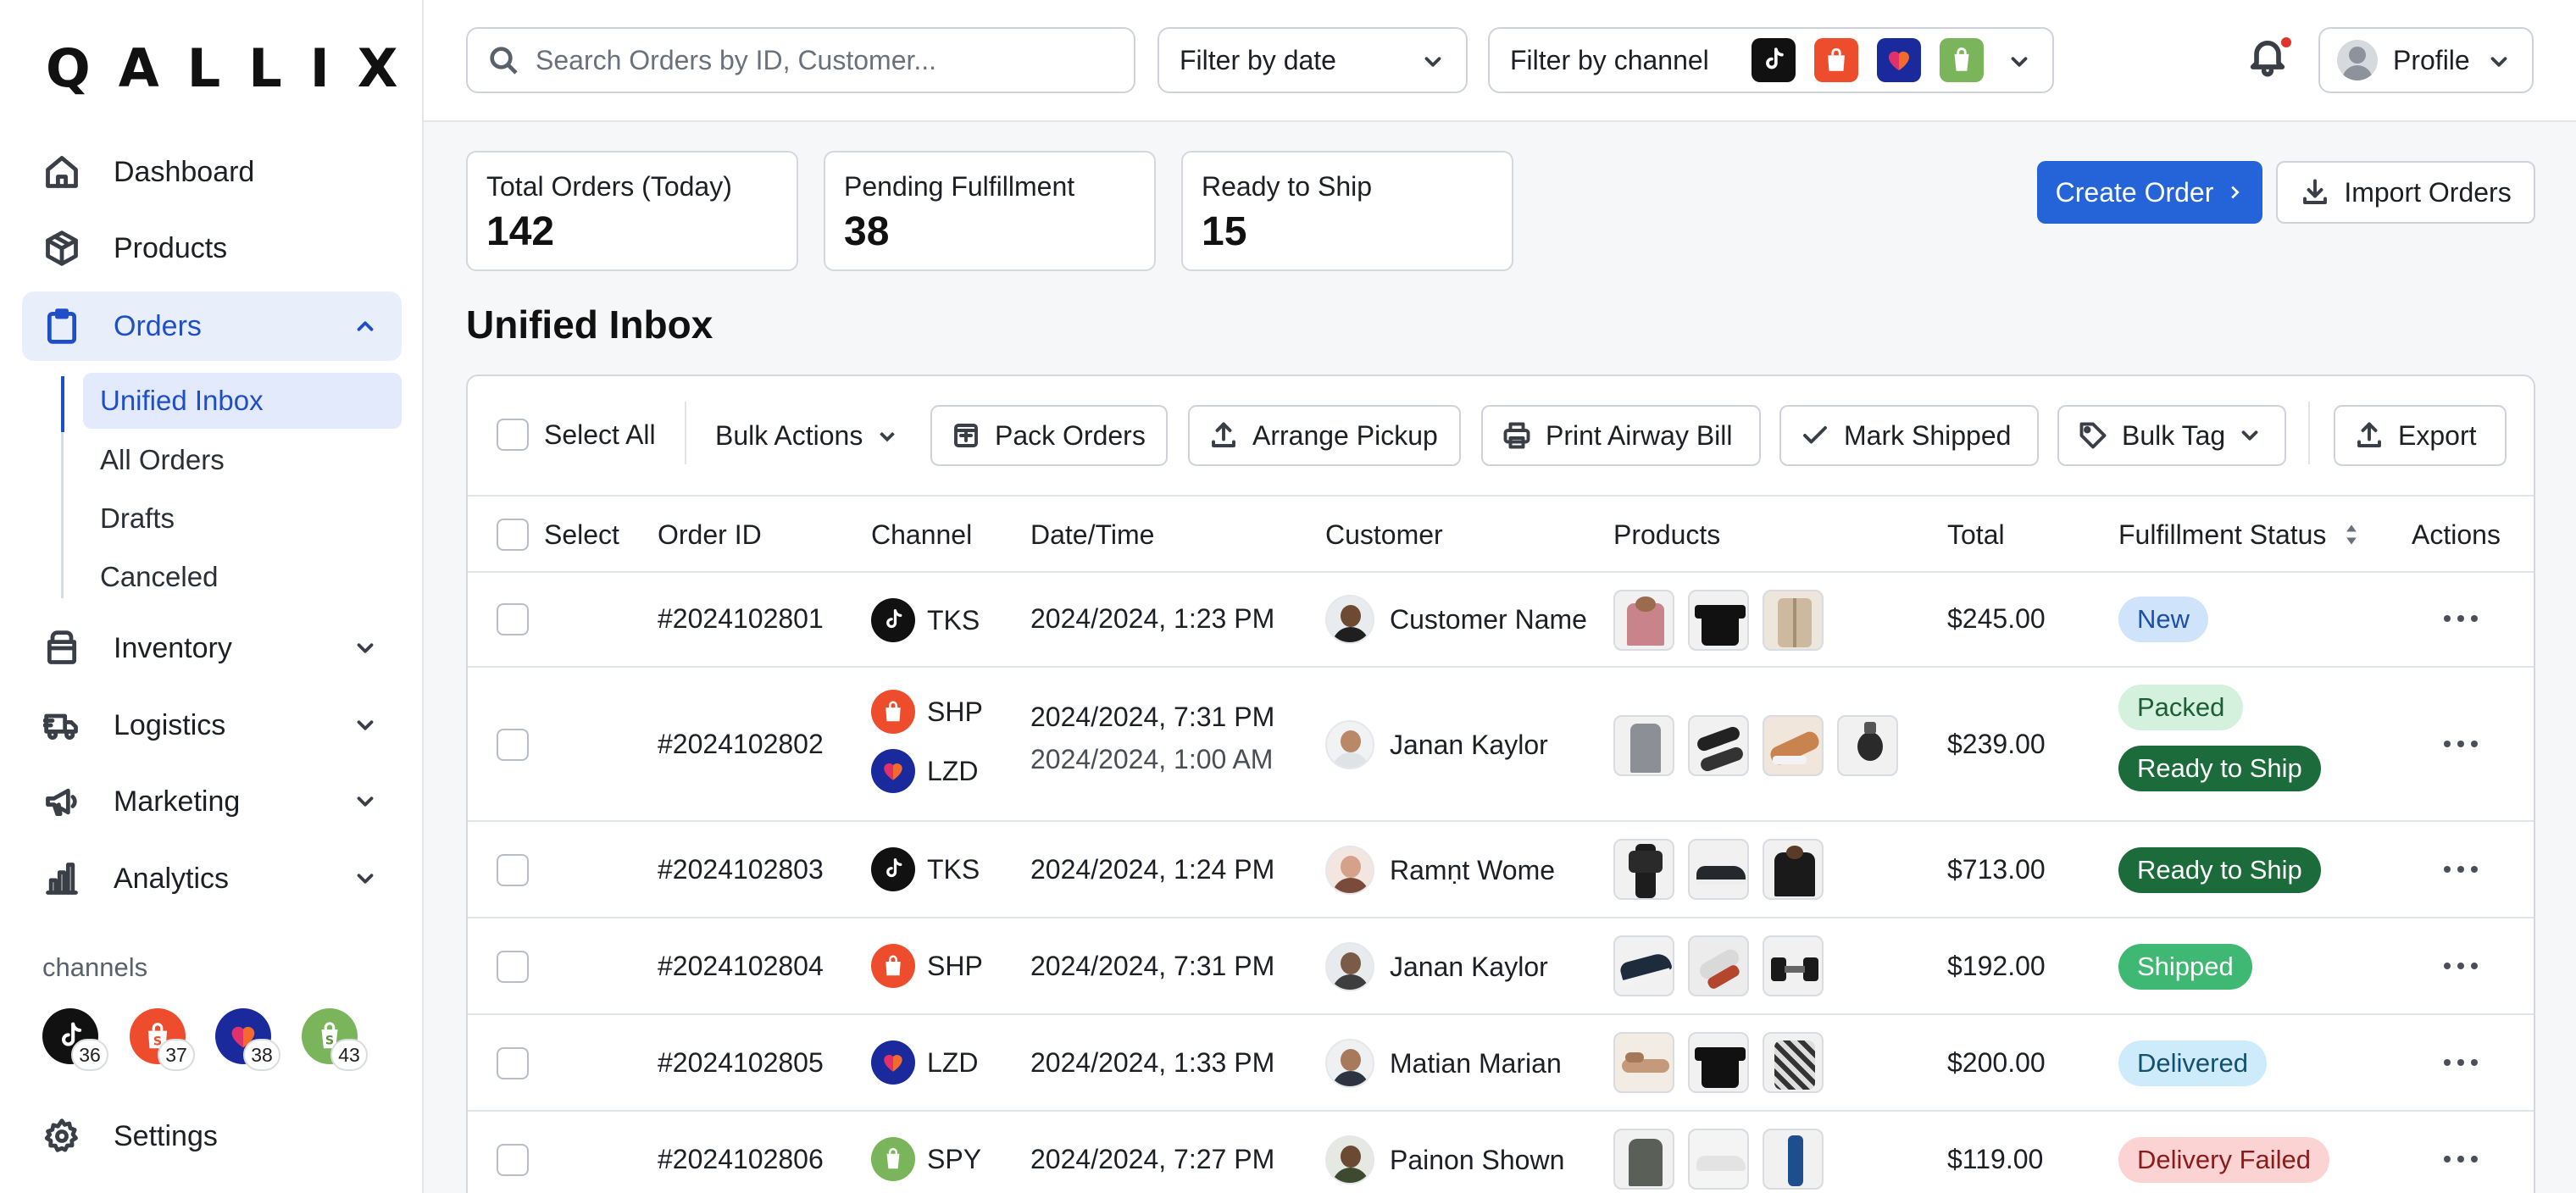 Image resolution: width=2576 pixels, height=1193 pixels. Describe the element at coordinates (2351, 534) in the screenshot. I see `sort-icon` at that location.